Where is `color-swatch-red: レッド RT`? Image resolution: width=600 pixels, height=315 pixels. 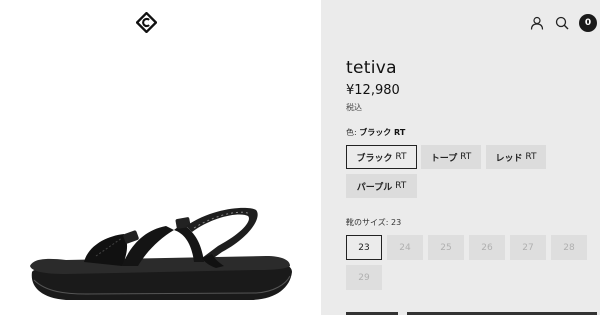
color-swatch-red: レッド RT is located at coordinates (516, 157).